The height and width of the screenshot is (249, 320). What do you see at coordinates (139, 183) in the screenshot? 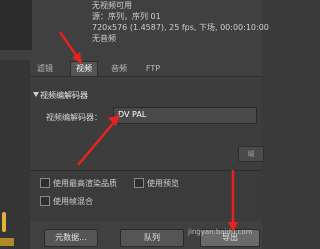
I see `use-previews-checkbox` at bounding box center [139, 183].